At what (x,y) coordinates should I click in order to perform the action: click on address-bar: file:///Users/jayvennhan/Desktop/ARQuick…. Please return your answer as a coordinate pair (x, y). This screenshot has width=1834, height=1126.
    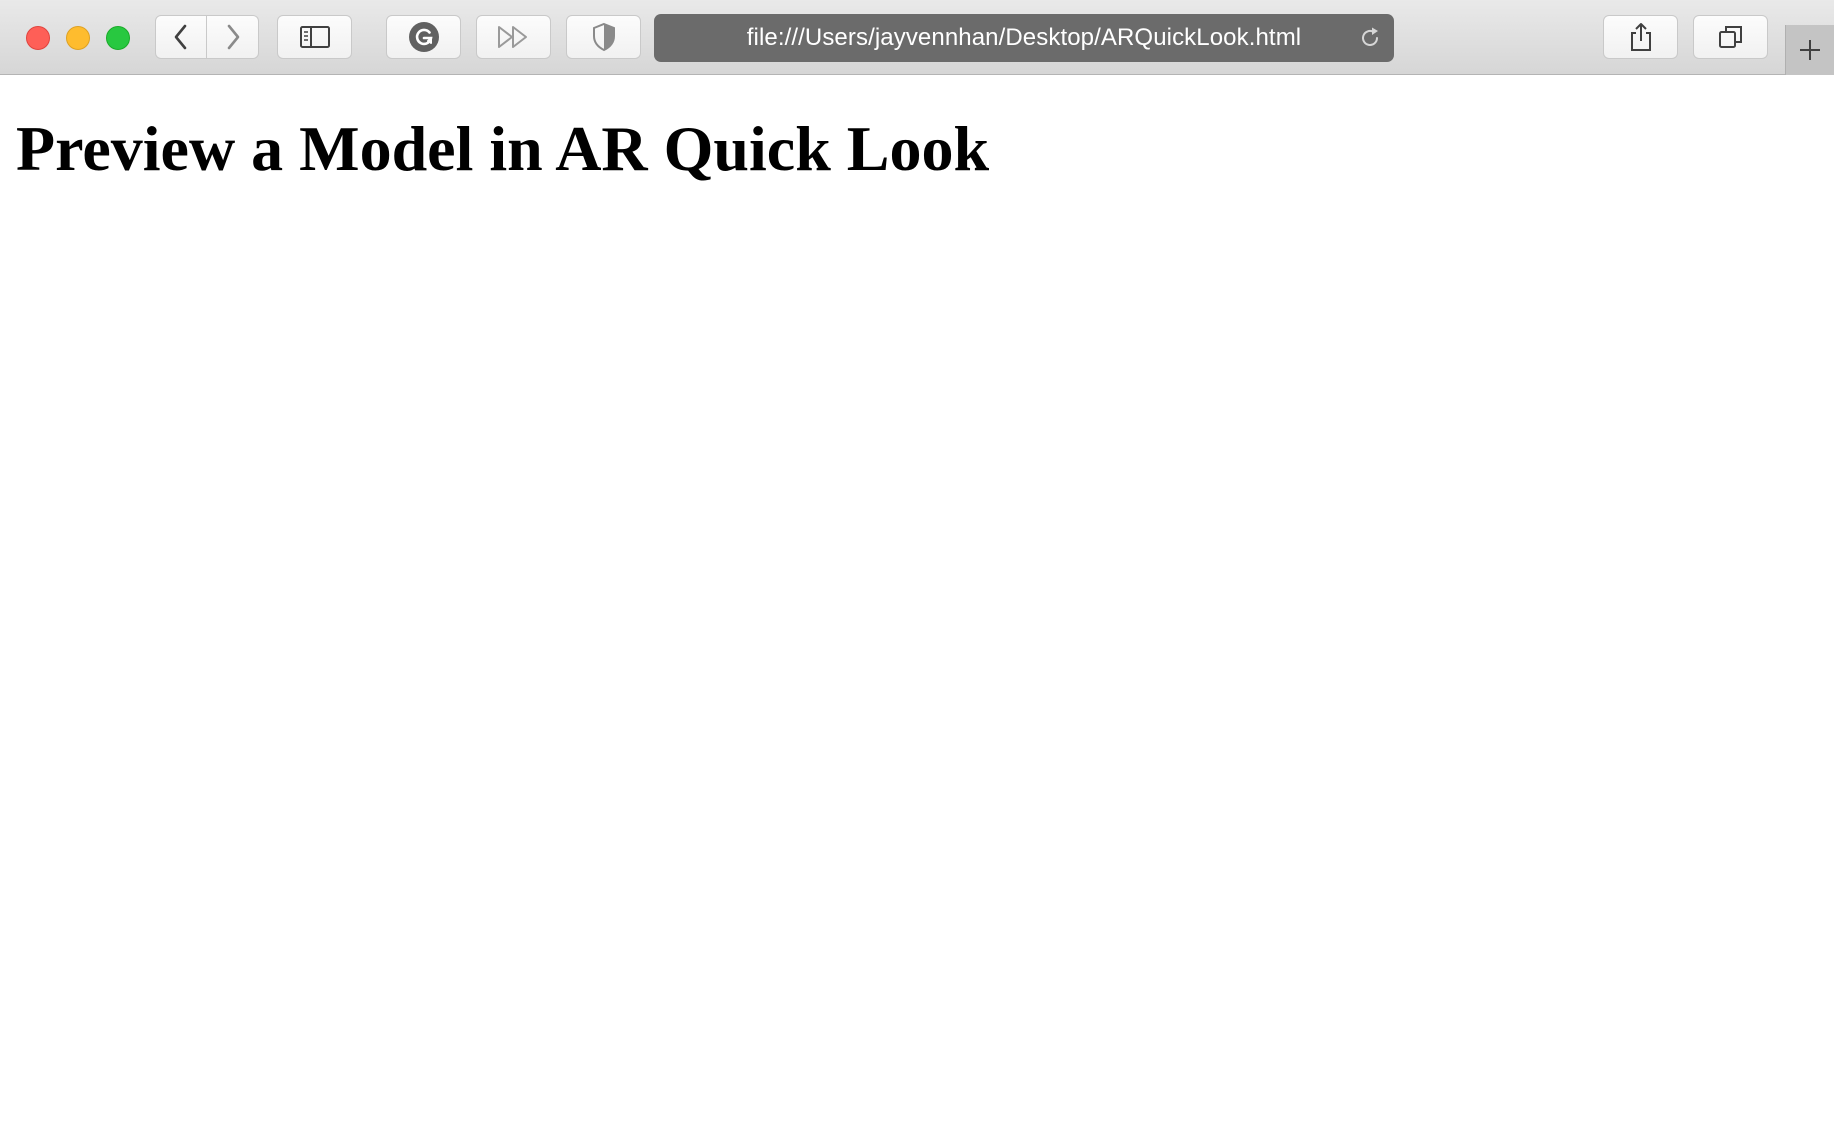
    Looking at the image, I should click on (1024, 38).